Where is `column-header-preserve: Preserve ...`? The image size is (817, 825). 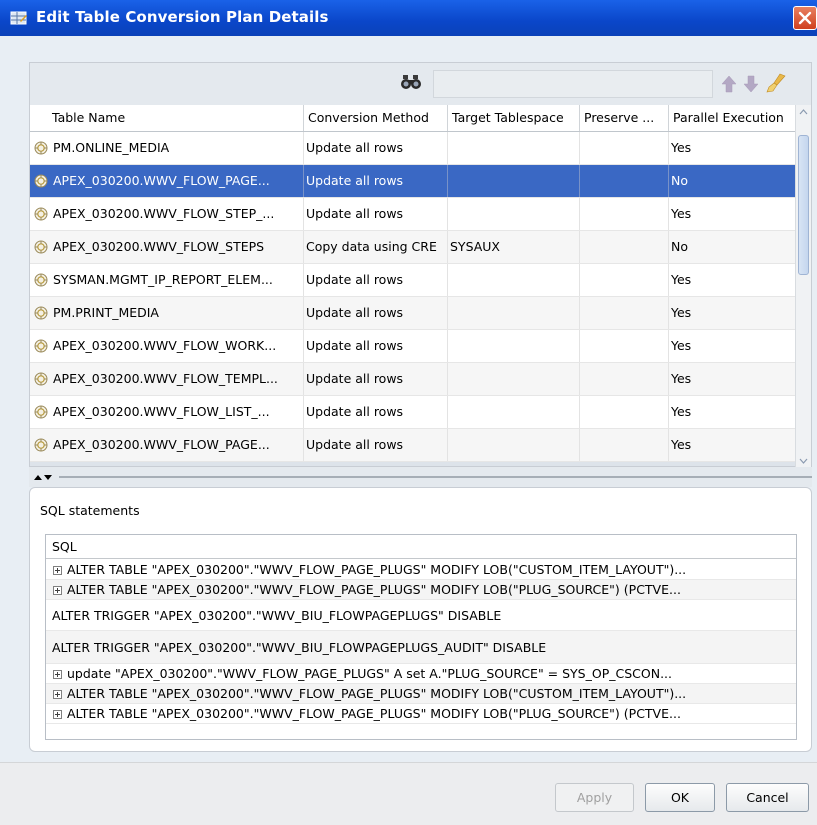 column-header-preserve: Preserve ... is located at coordinates (624, 118).